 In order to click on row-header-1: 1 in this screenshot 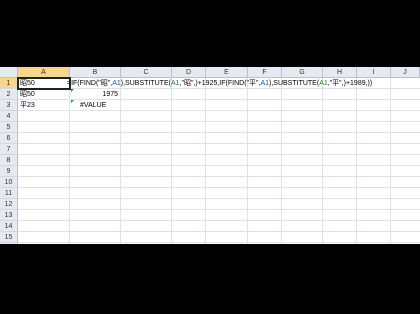, I will do `click(9, 83)`.